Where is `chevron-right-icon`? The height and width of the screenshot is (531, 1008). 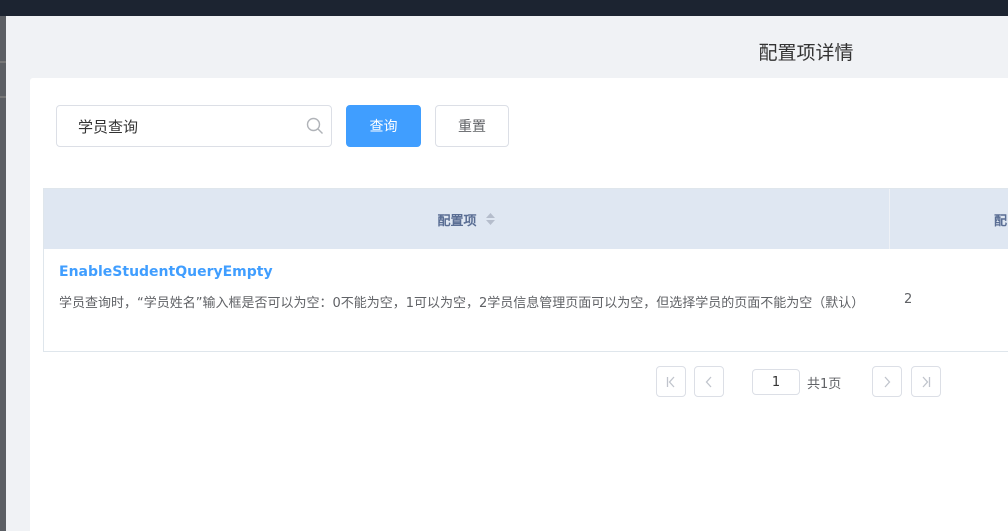 chevron-right-icon is located at coordinates (887, 381).